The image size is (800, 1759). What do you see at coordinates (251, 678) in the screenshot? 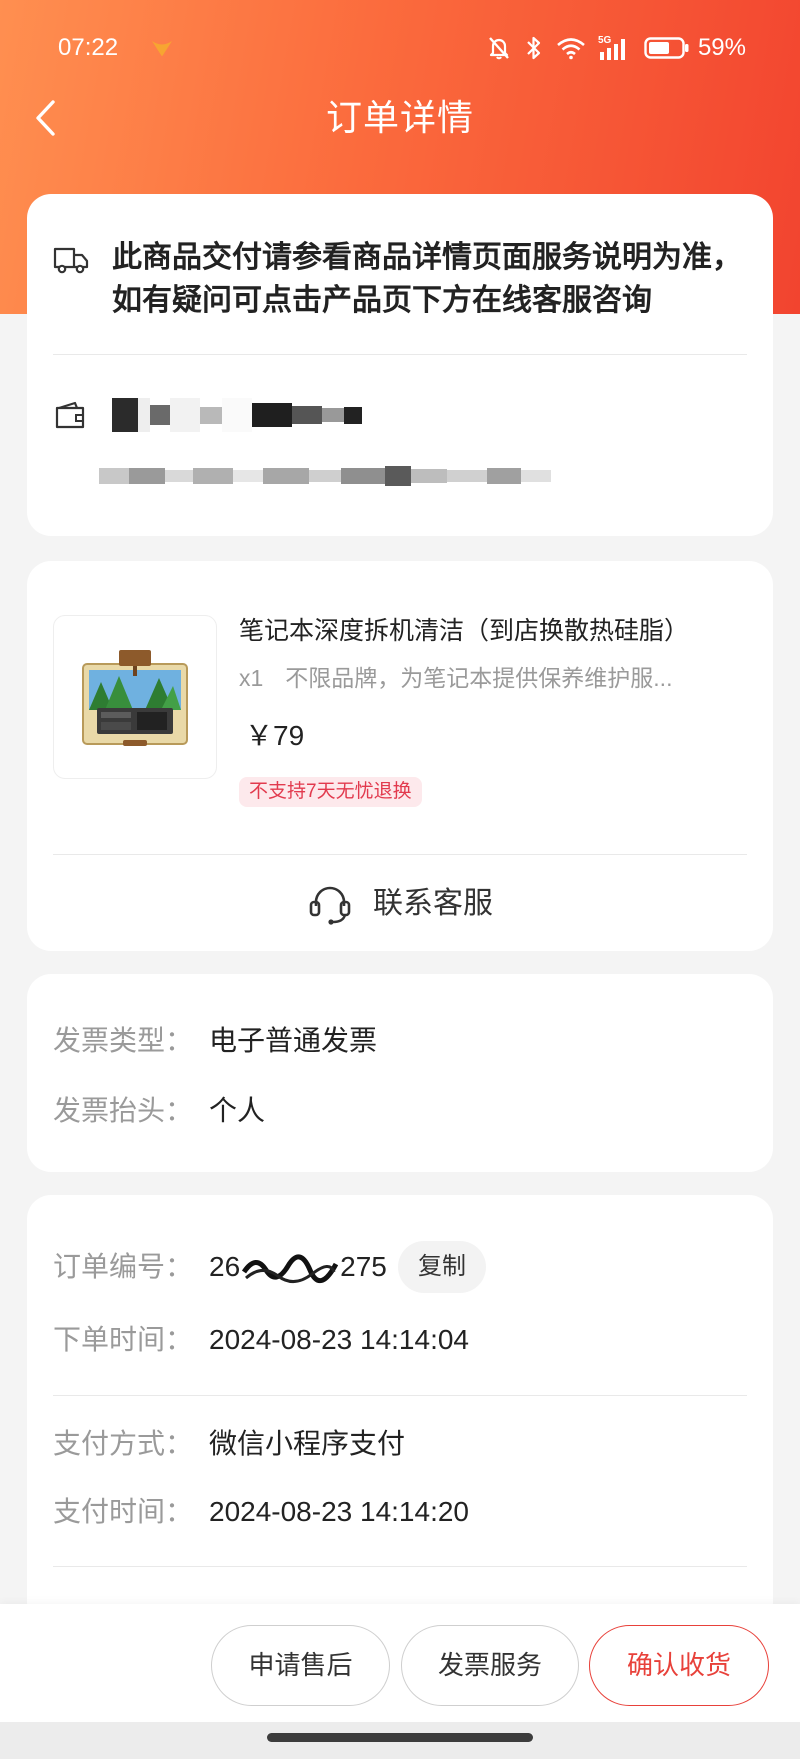
I see `product-quantity: x1` at bounding box center [251, 678].